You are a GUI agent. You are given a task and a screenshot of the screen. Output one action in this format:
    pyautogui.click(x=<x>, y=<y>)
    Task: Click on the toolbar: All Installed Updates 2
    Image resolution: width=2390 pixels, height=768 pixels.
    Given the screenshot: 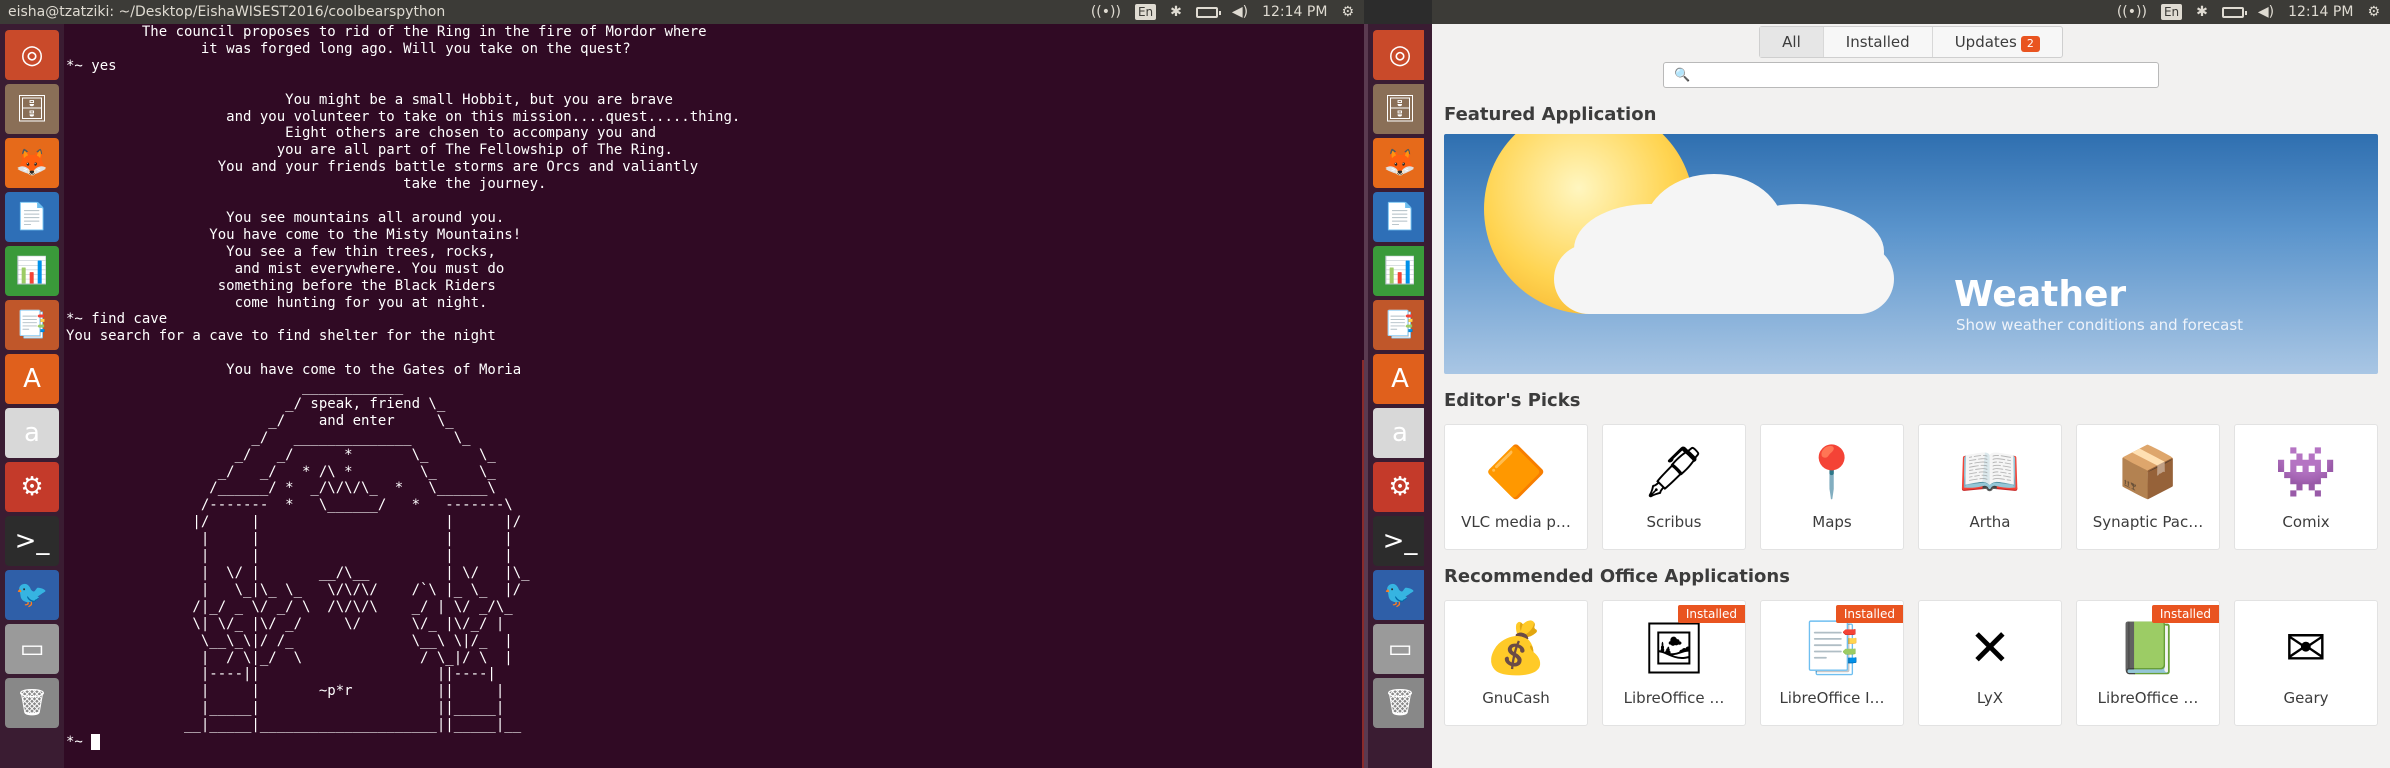 What is the action you would take?
    pyautogui.click(x=1911, y=42)
    